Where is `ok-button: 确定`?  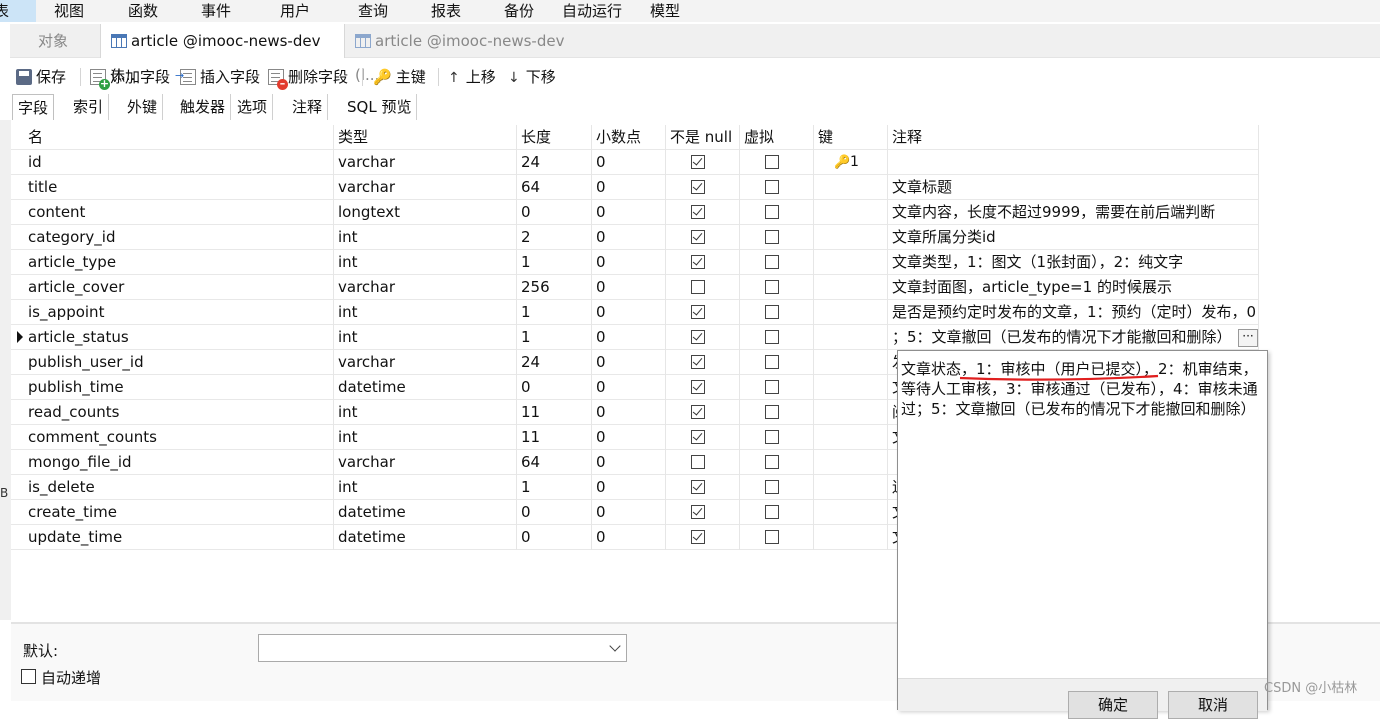 ok-button: 确定 is located at coordinates (1113, 705).